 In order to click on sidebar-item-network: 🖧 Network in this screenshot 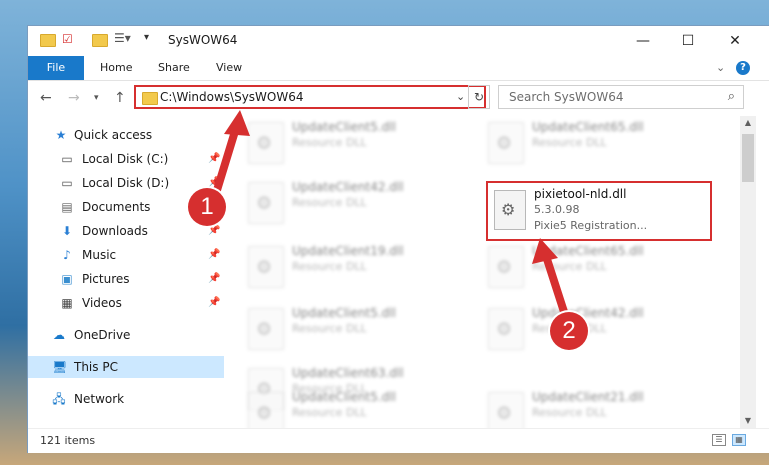, I will do `click(126, 399)`.